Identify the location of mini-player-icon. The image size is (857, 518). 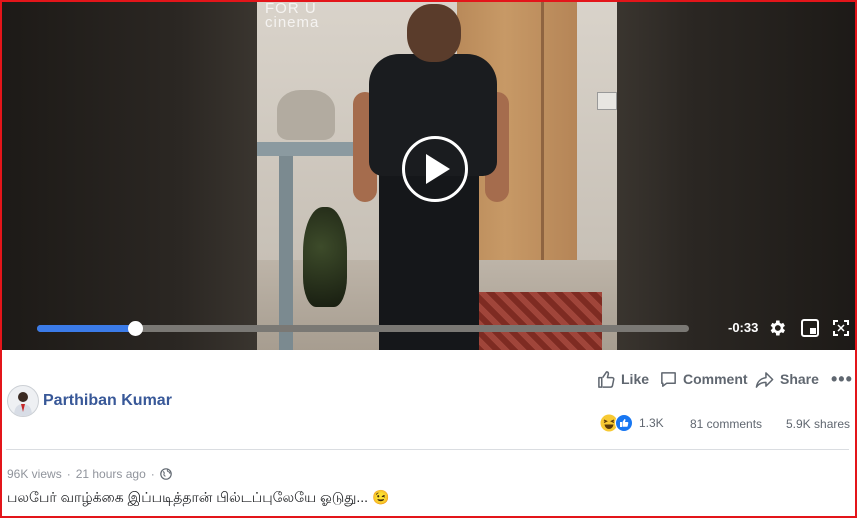
(810, 328).